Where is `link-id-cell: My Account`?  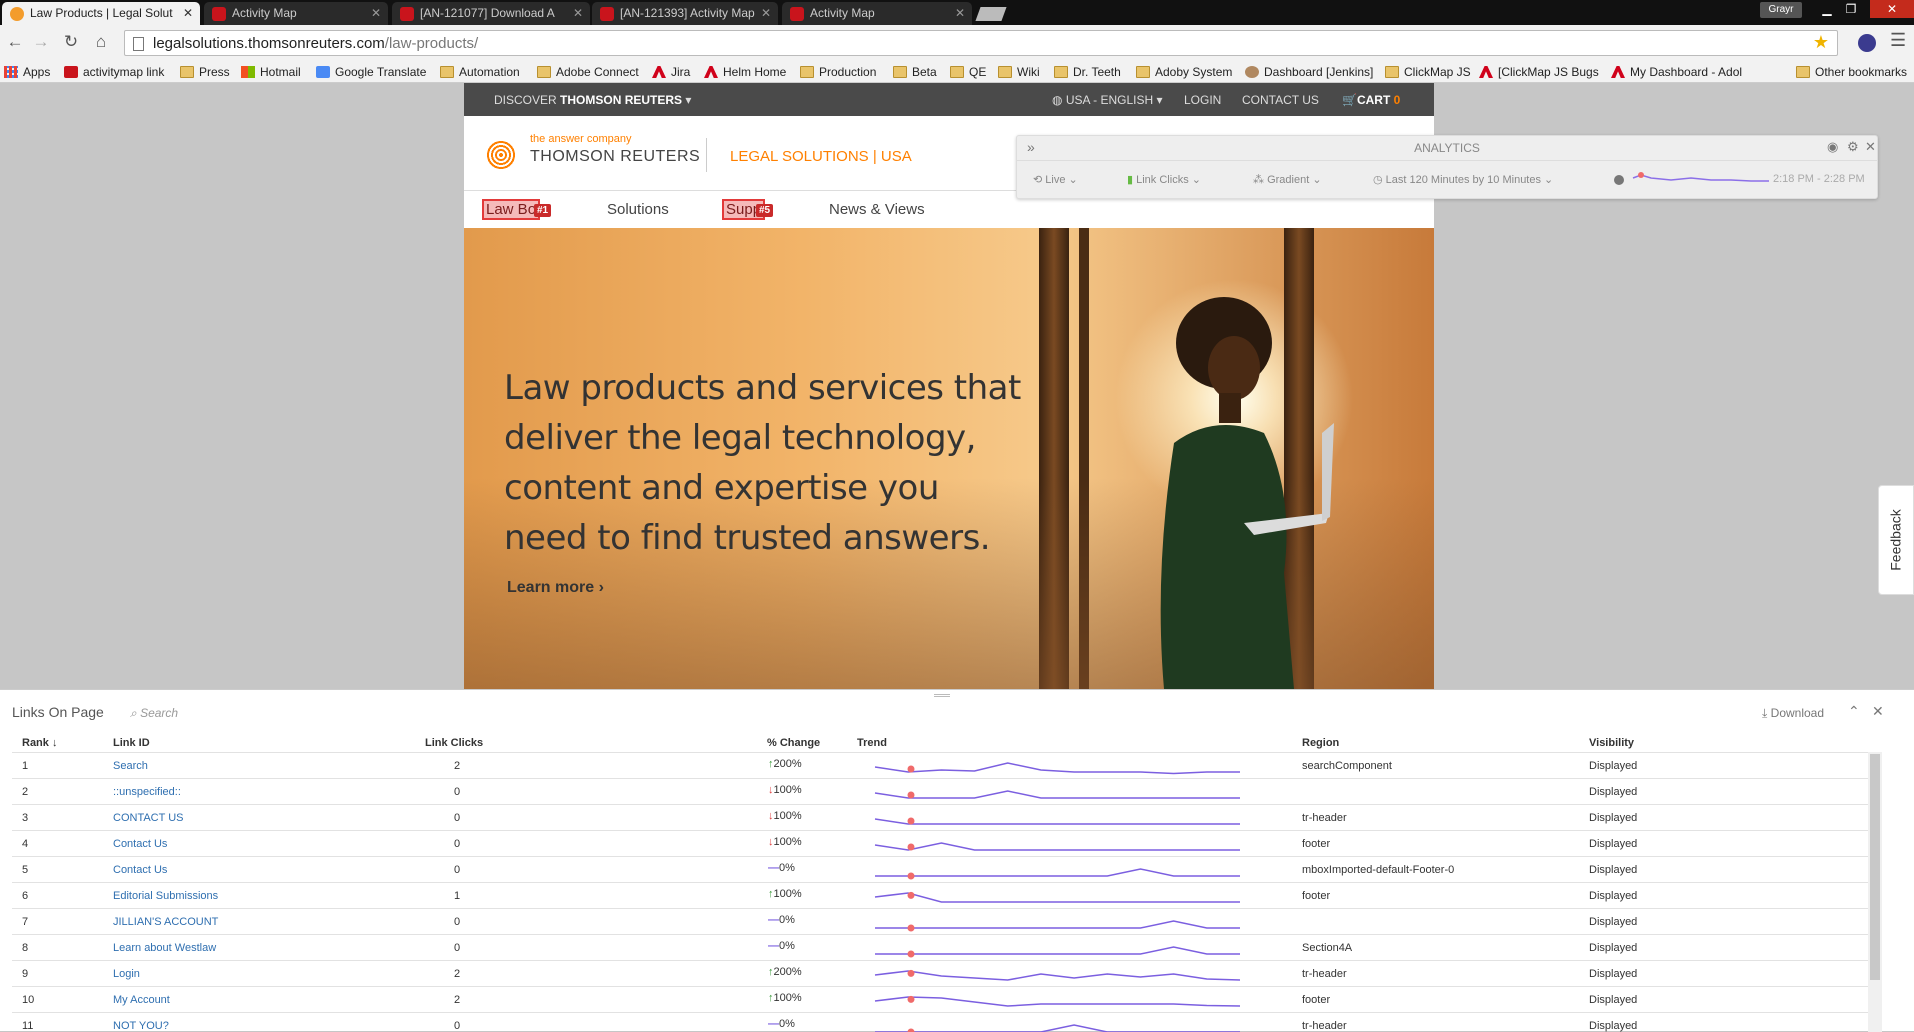 link-id-cell: My Account is located at coordinates (141, 1000).